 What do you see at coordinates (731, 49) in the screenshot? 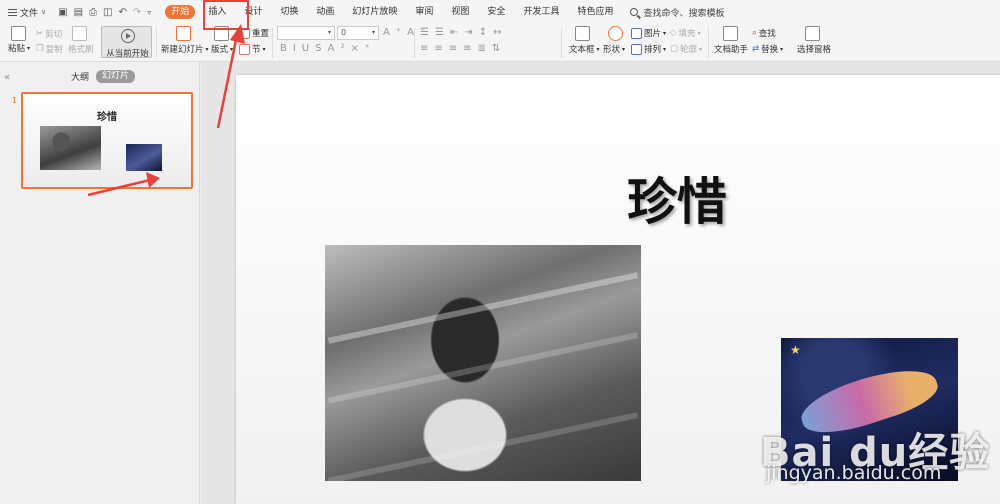
I see `doc-assistant-button: 文档助手` at bounding box center [731, 49].